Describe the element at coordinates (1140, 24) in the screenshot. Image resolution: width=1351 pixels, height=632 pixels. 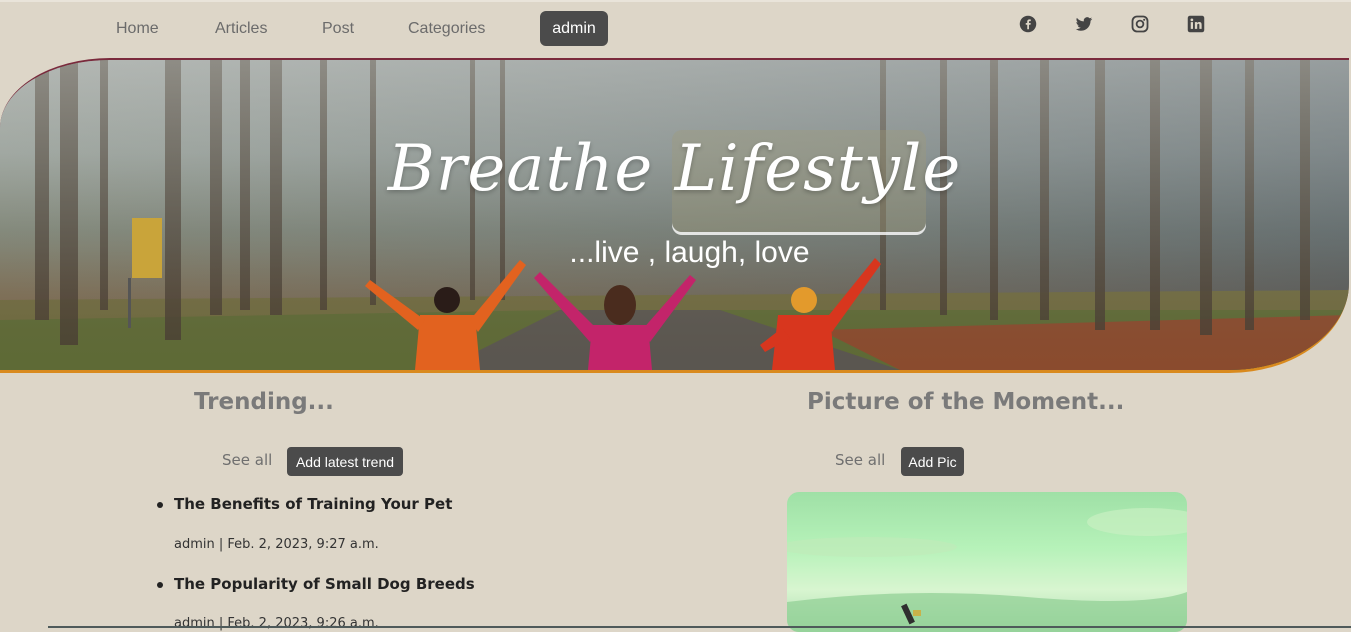
I see `instagram-icon` at that location.